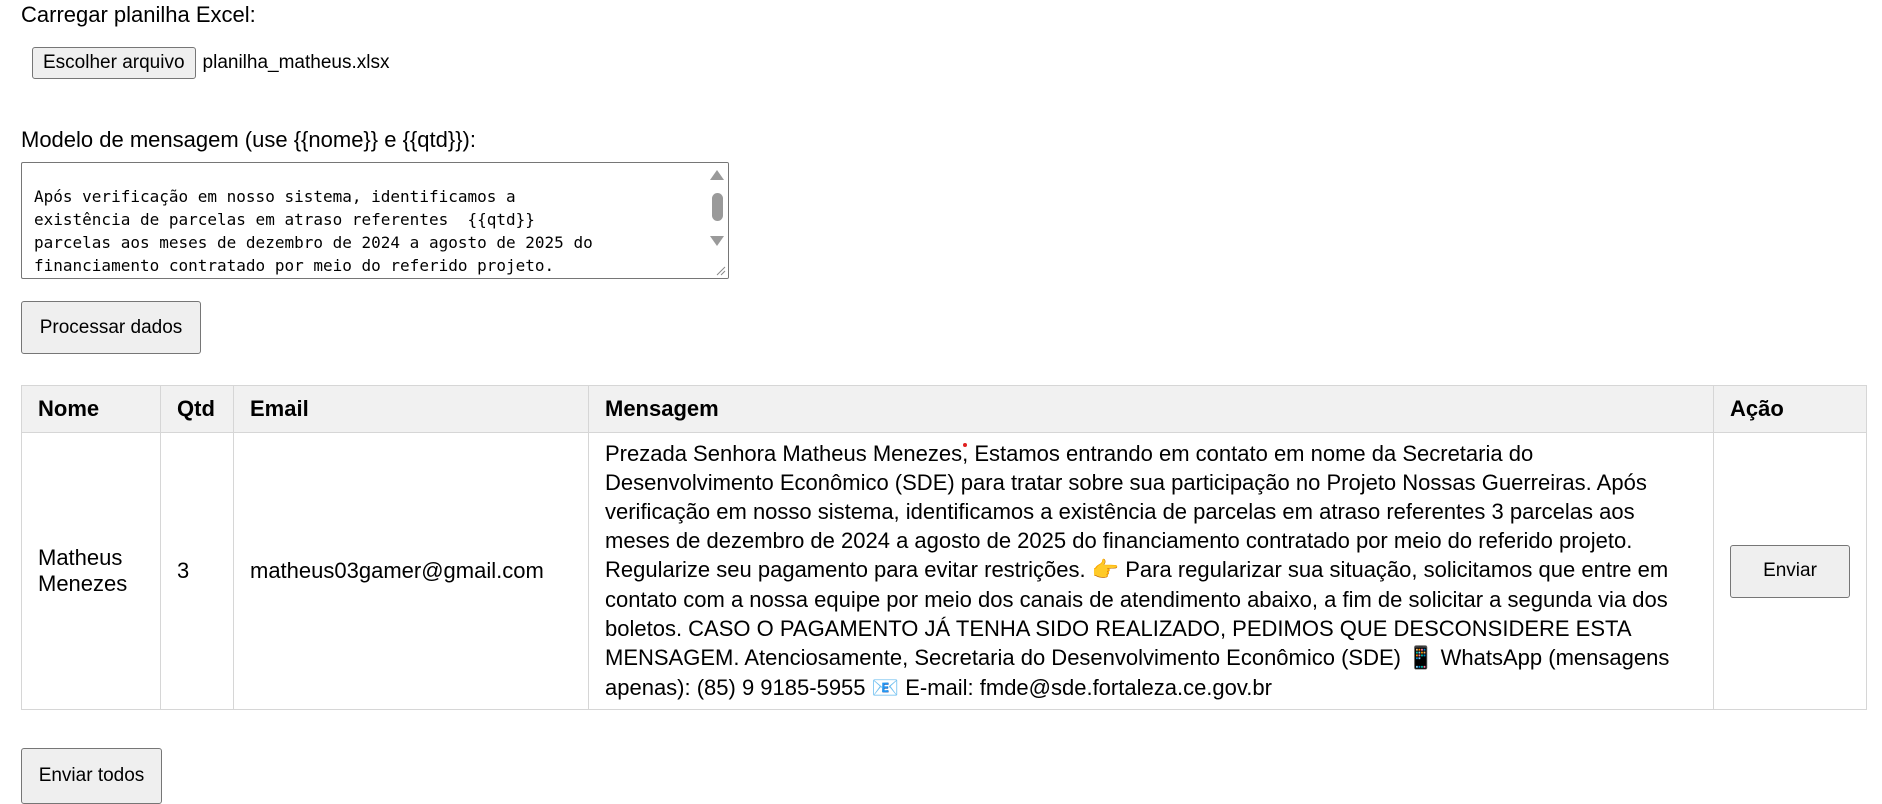  Describe the element at coordinates (411, 571) in the screenshot. I see `cell-email: matheus03gamer@gmail.com` at that location.